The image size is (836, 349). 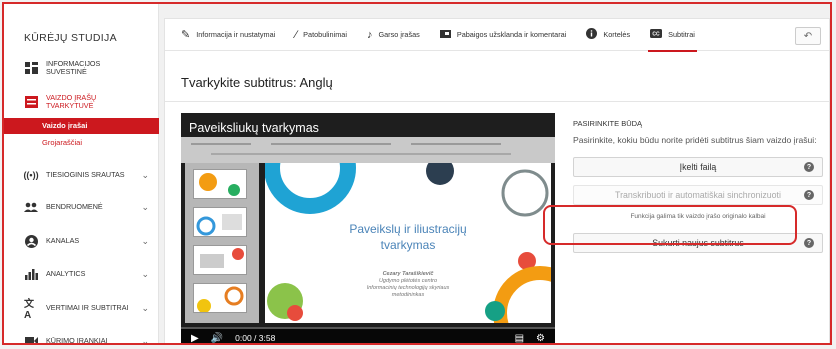 I want to click on sidebar-item-label: KŪRIMO ĮRANKIAI, so click(x=77, y=340).